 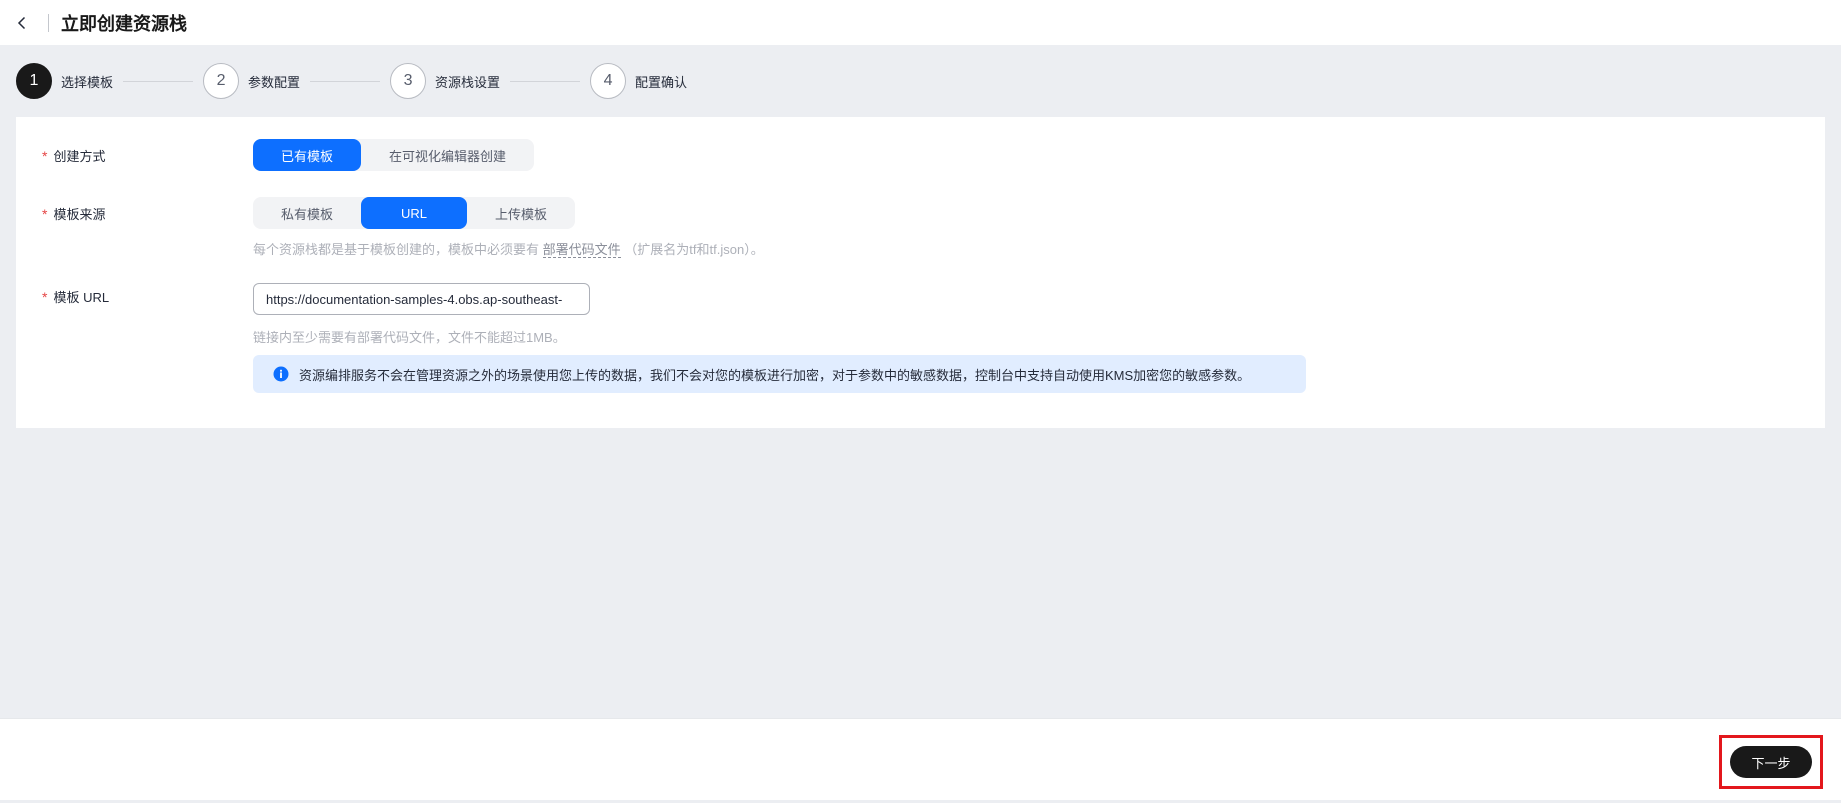 I want to click on chevron-left-icon, so click(x=22, y=23).